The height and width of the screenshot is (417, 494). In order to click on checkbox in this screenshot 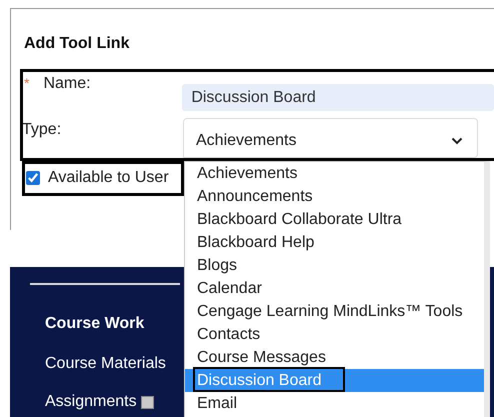, I will do `click(33, 178)`.